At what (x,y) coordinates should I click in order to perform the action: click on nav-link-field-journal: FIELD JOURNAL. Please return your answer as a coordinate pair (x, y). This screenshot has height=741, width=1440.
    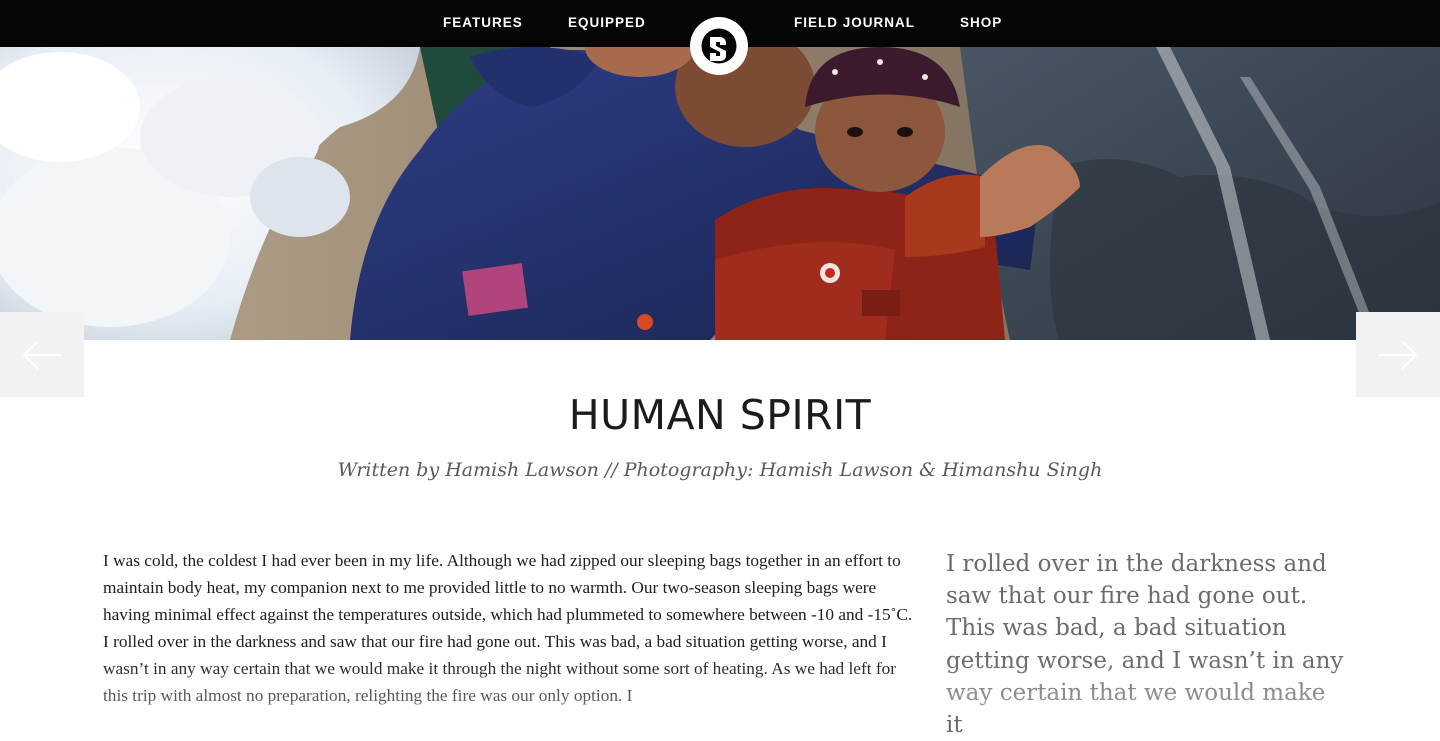
    Looking at the image, I should click on (854, 23).